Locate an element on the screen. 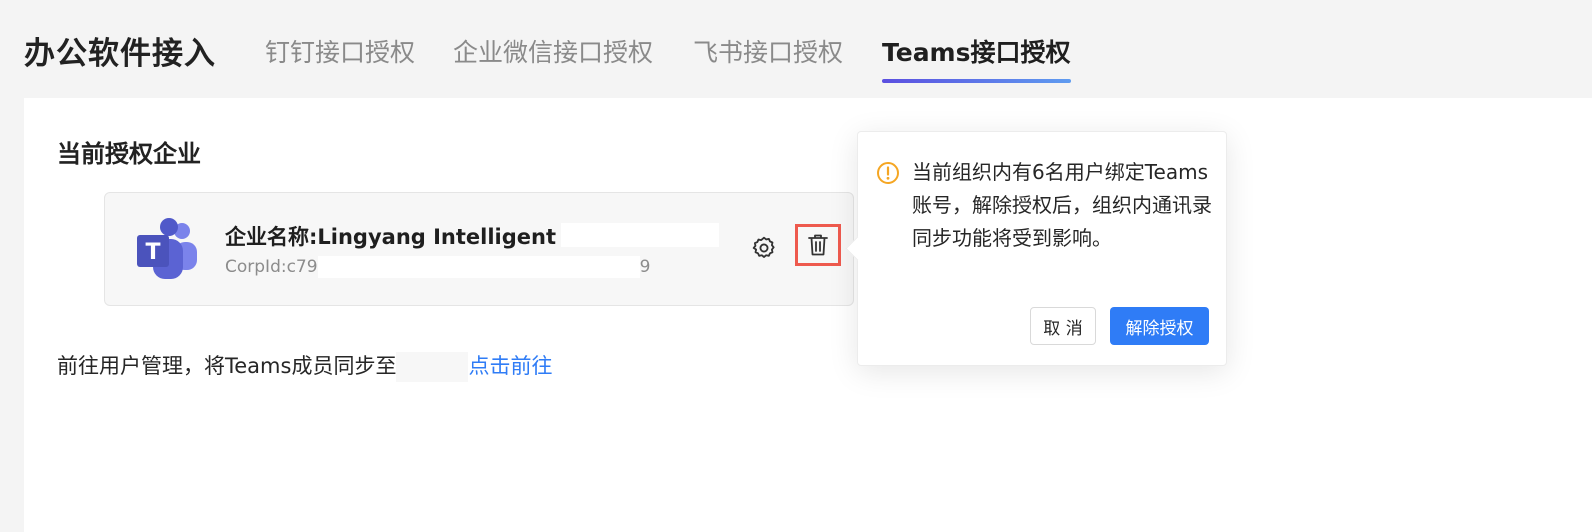 The image size is (1592, 532). corp-id-prefix: CorpId:c79 is located at coordinates (271, 267).